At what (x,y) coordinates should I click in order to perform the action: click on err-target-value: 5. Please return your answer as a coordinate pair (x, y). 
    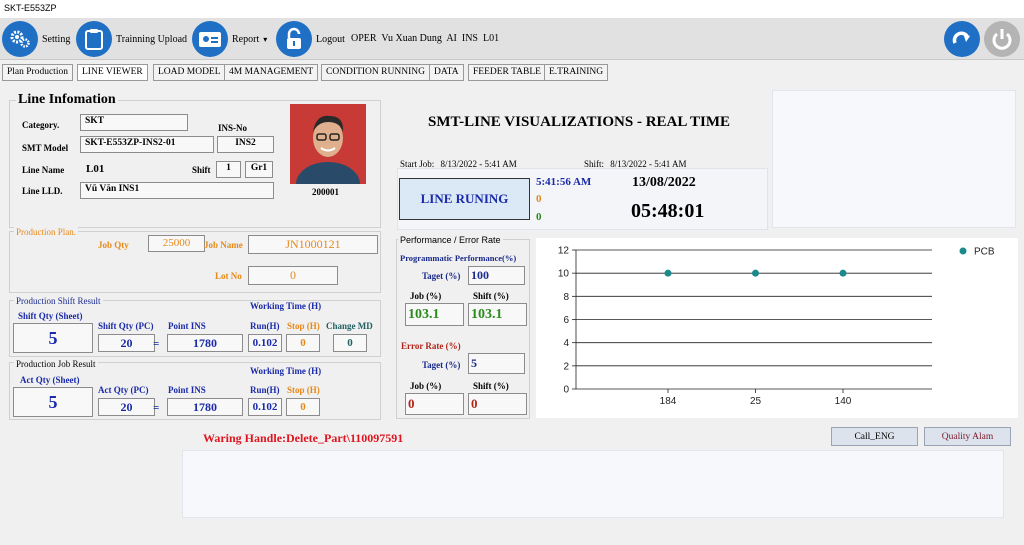
    Looking at the image, I should click on (496, 363).